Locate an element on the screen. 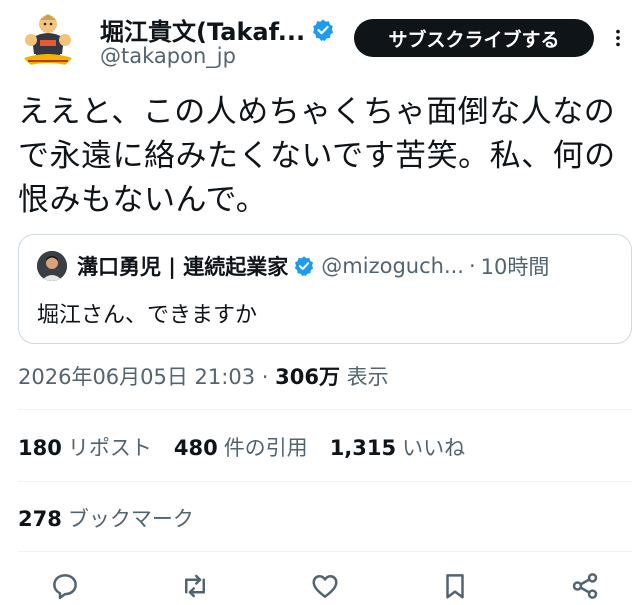 Image resolution: width=640 pixels, height=605 pixels. quote-count: 480 is located at coordinates (195, 448).